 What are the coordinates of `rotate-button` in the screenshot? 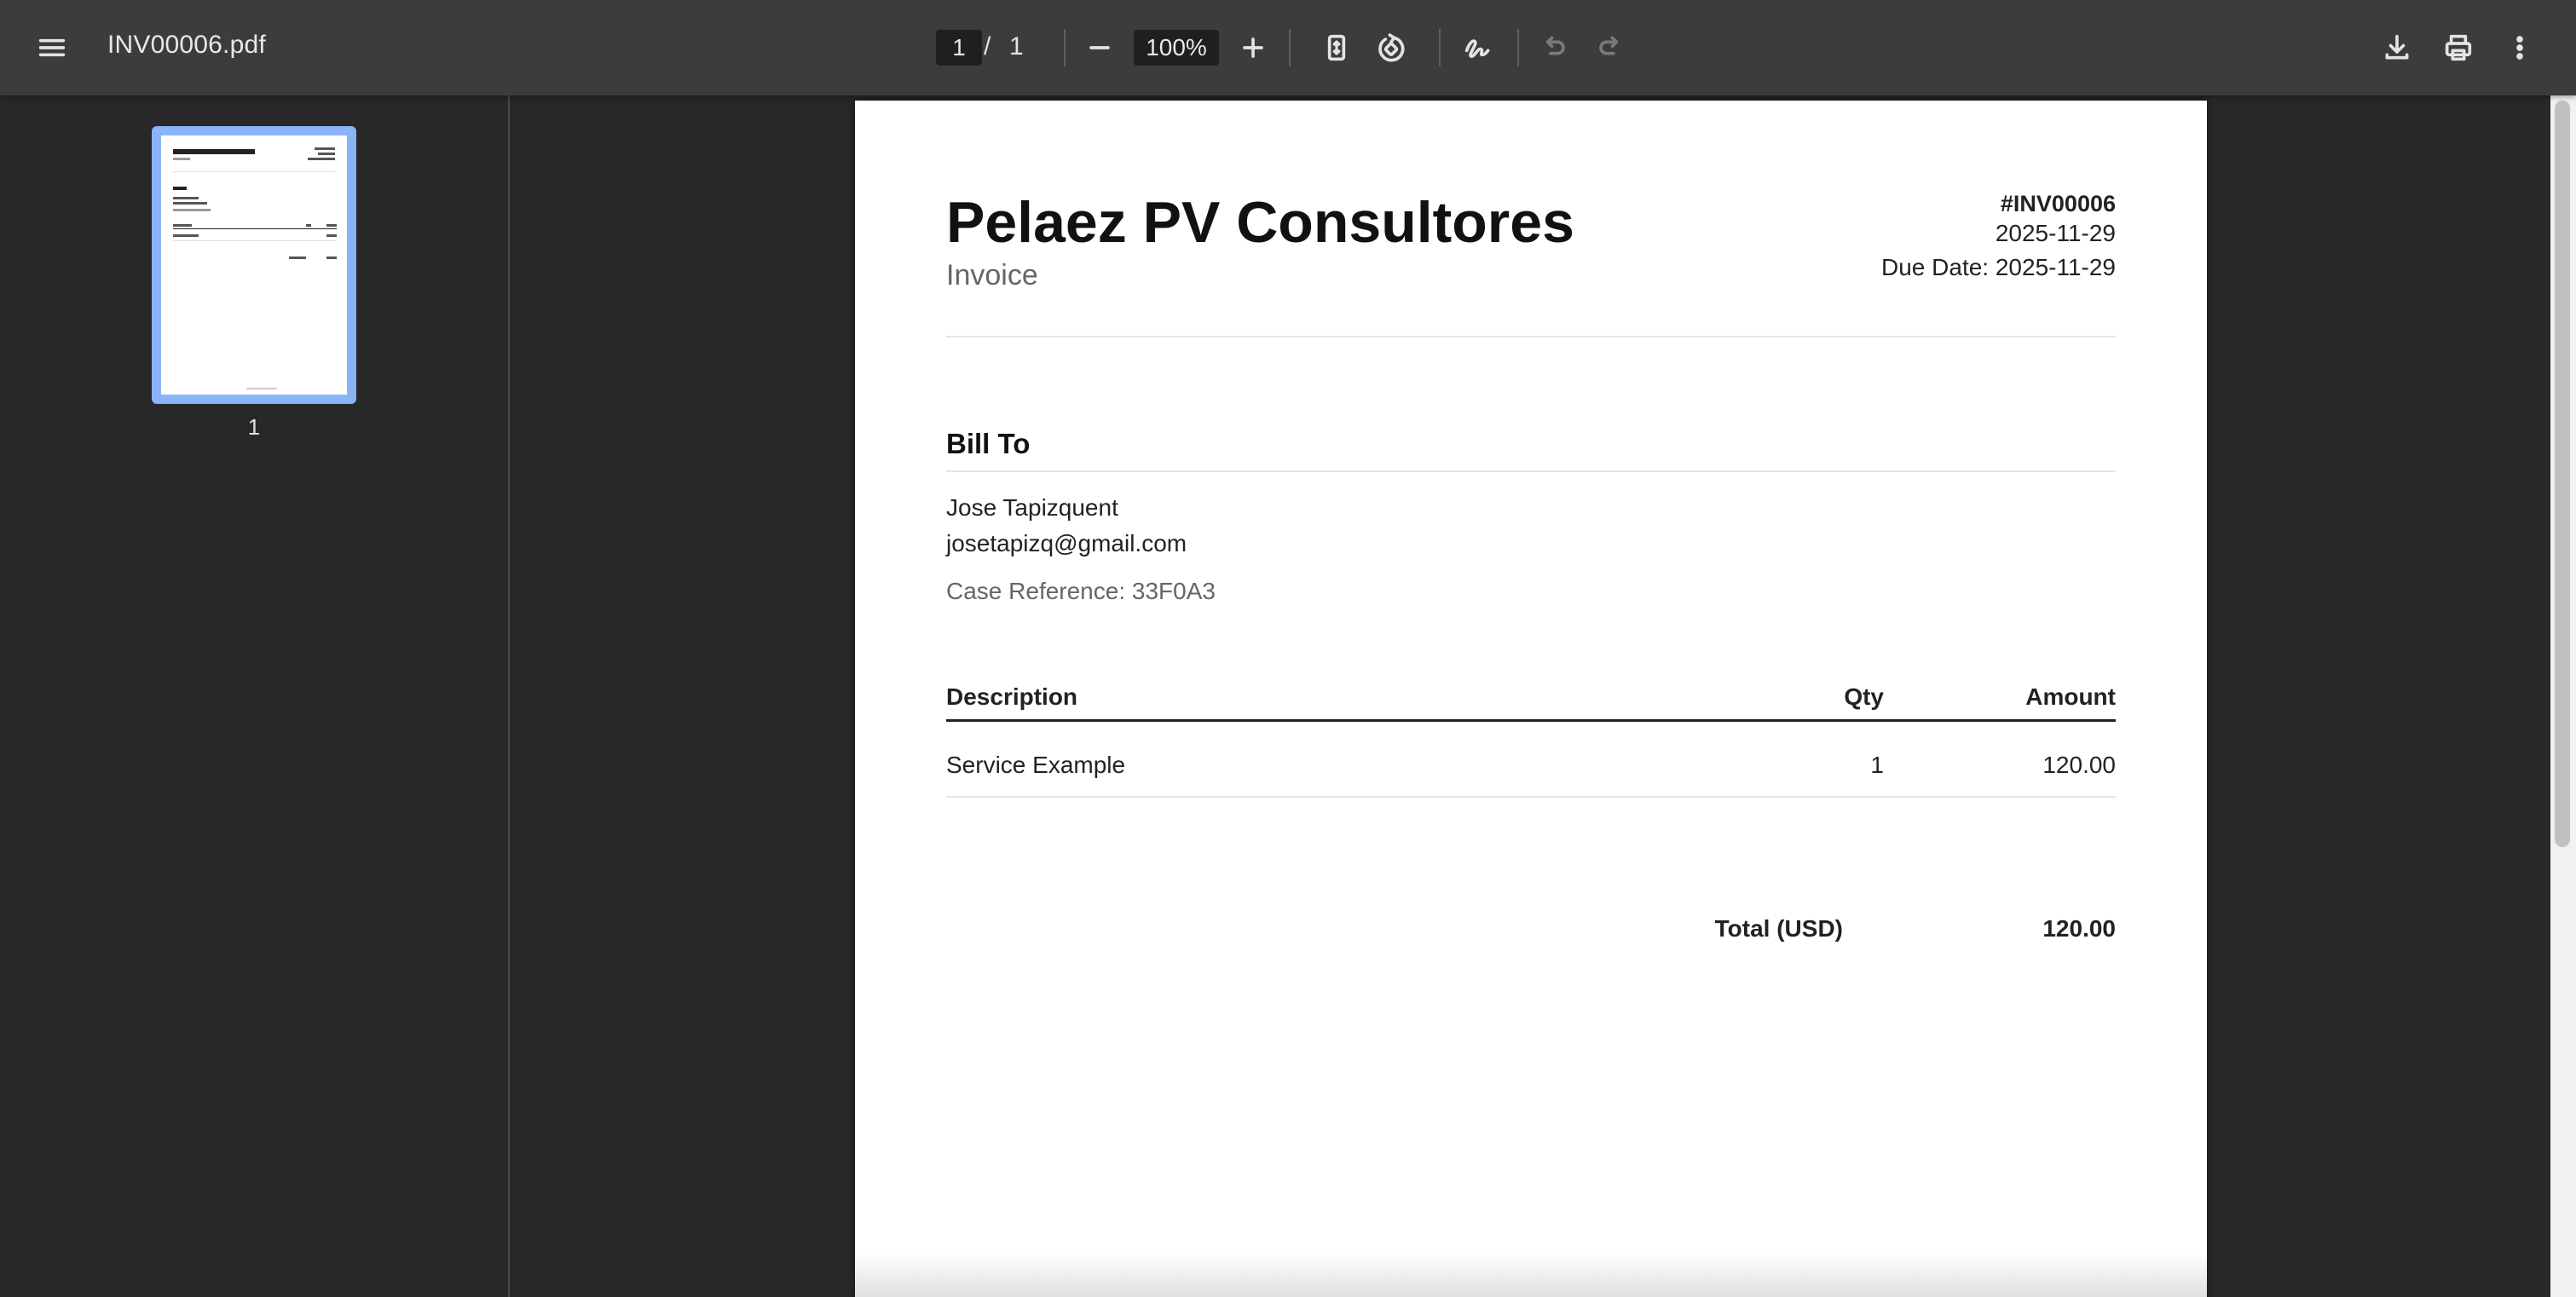 It's located at (1391, 47).